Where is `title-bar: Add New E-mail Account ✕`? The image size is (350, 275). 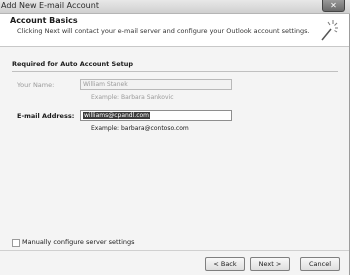 title-bar: Add New E-mail Account ✕ is located at coordinates (175, 7).